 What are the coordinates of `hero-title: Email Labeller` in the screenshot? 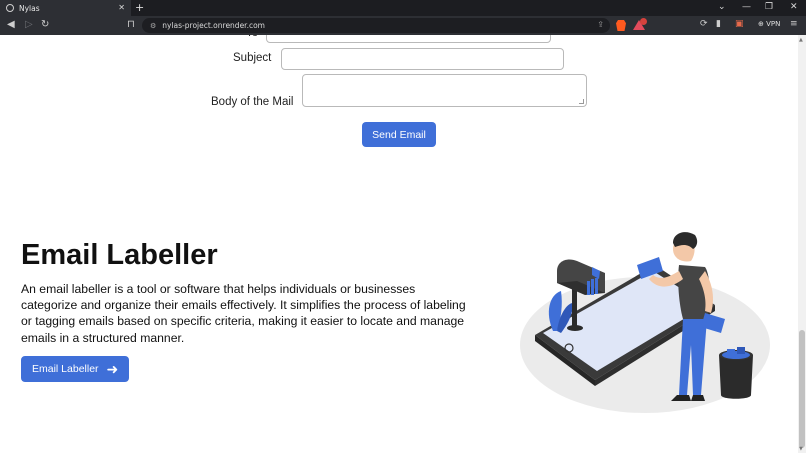 It's located at (119, 255).